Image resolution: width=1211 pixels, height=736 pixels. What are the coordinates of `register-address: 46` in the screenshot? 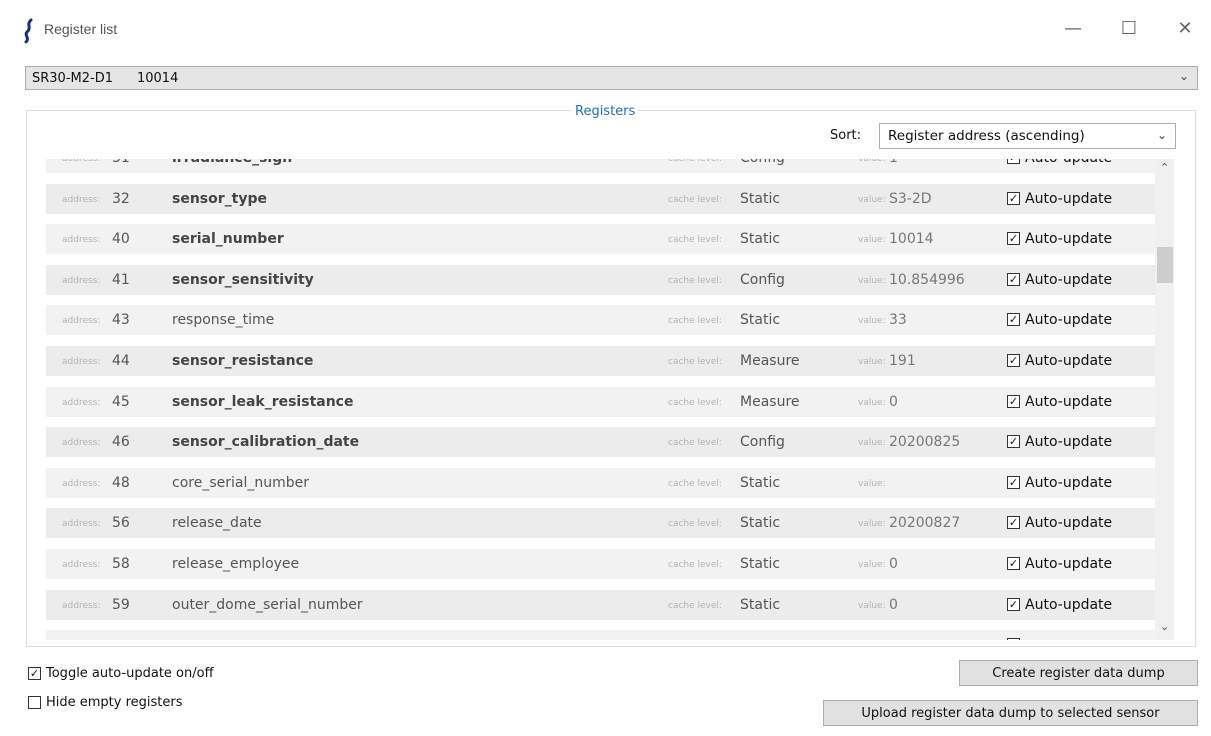 It's located at (121, 442).